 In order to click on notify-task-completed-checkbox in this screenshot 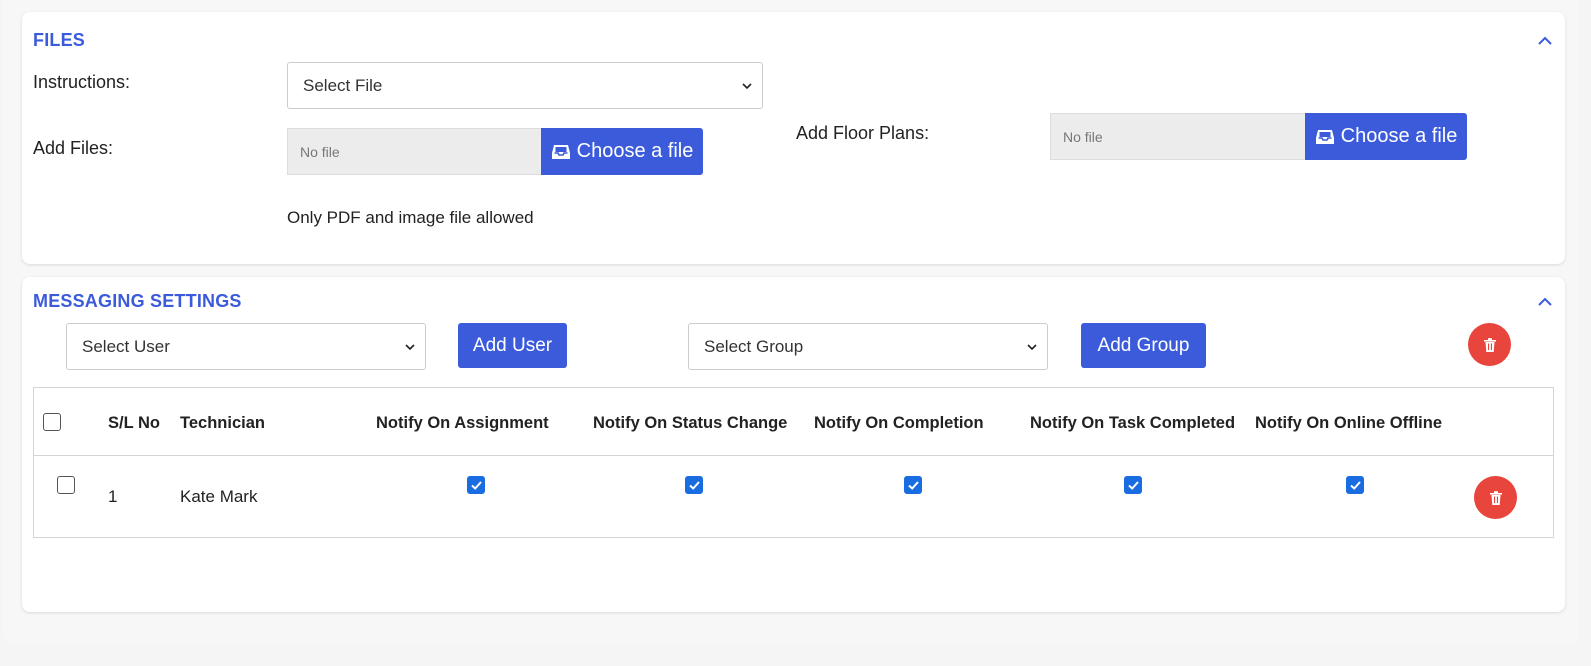, I will do `click(1133, 485)`.